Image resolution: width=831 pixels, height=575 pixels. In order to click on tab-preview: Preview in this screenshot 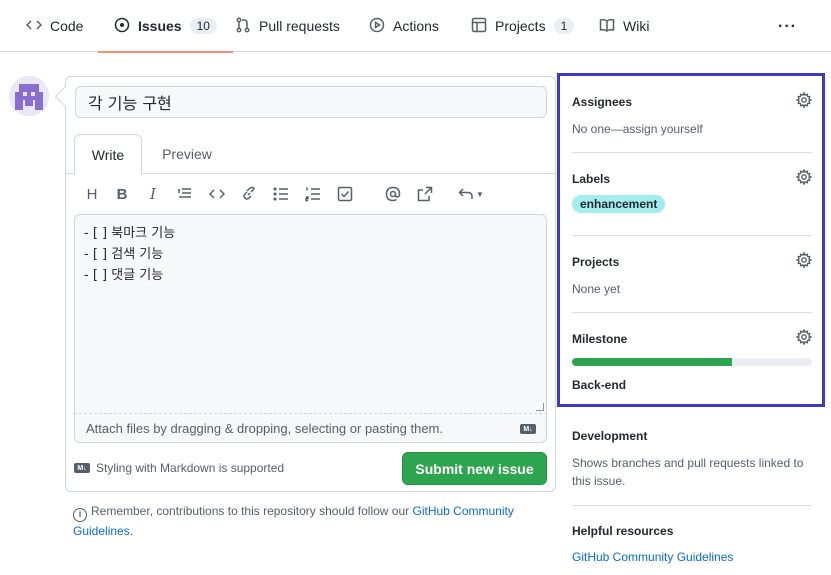, I will do `click(187, 154)`.